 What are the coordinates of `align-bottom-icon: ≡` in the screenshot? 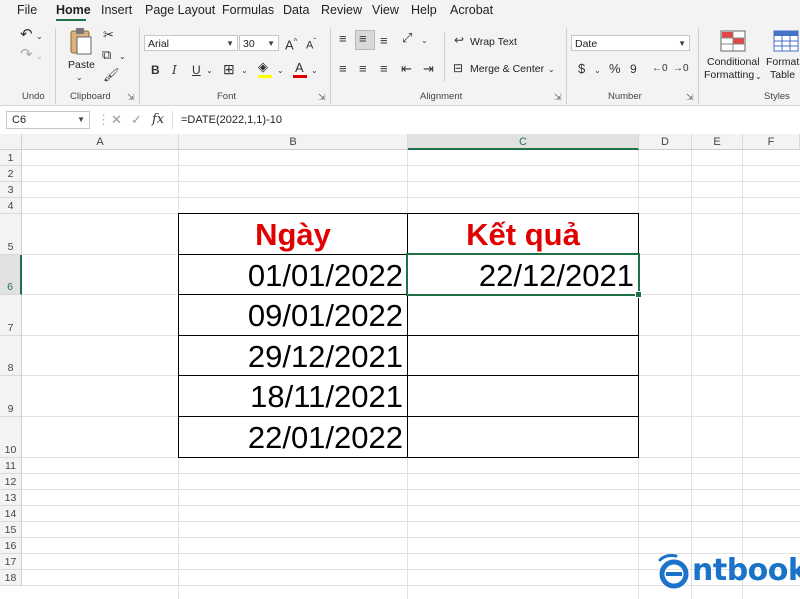 It's located at (384, 41).